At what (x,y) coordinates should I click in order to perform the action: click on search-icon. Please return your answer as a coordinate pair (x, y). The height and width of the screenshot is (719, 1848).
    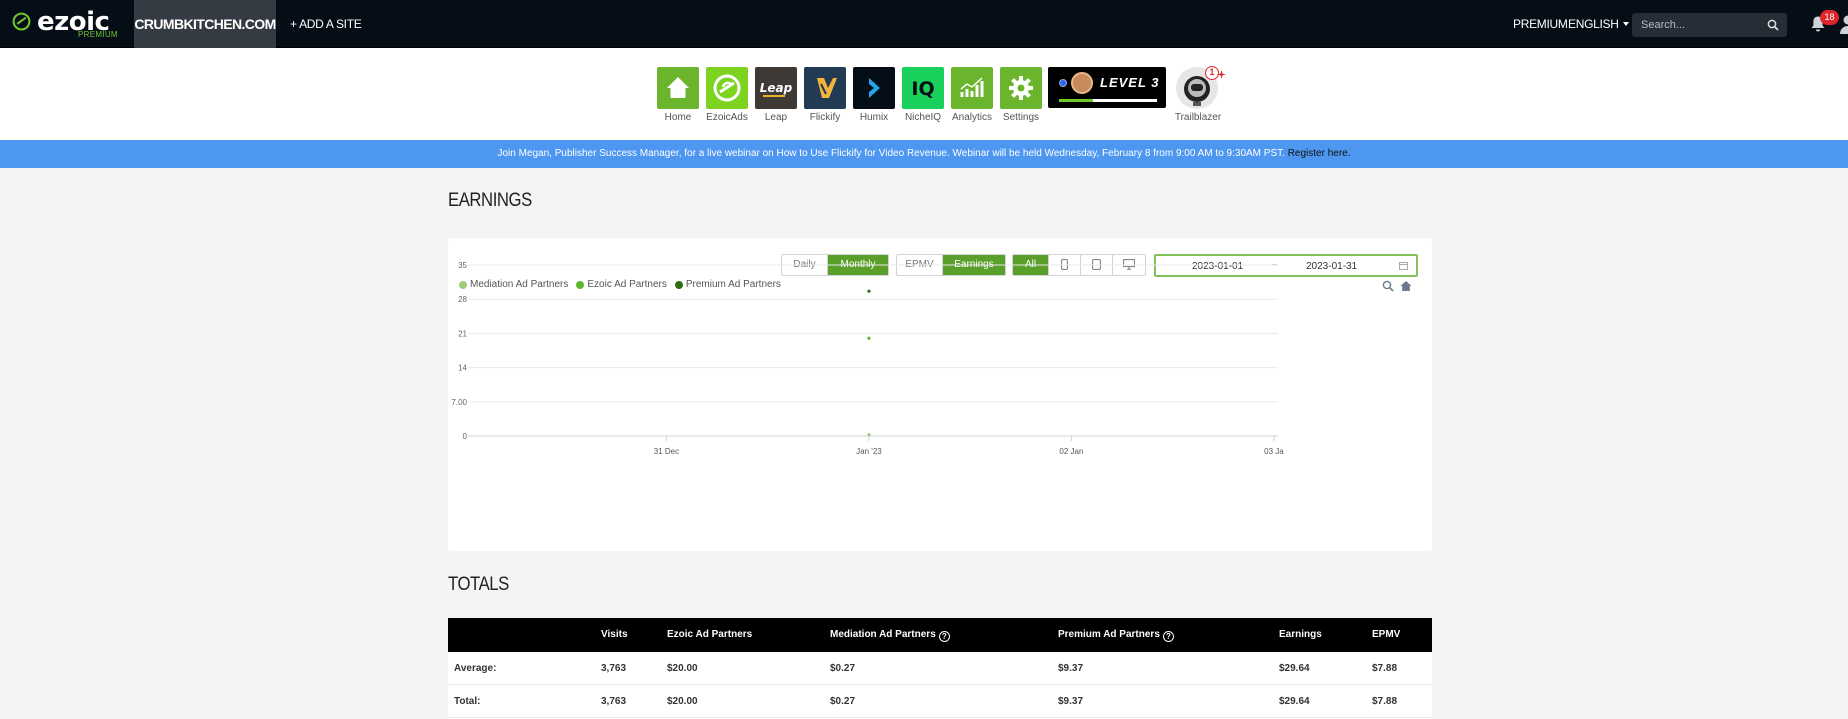
    Looking at the image, I should click on (1773, 25).